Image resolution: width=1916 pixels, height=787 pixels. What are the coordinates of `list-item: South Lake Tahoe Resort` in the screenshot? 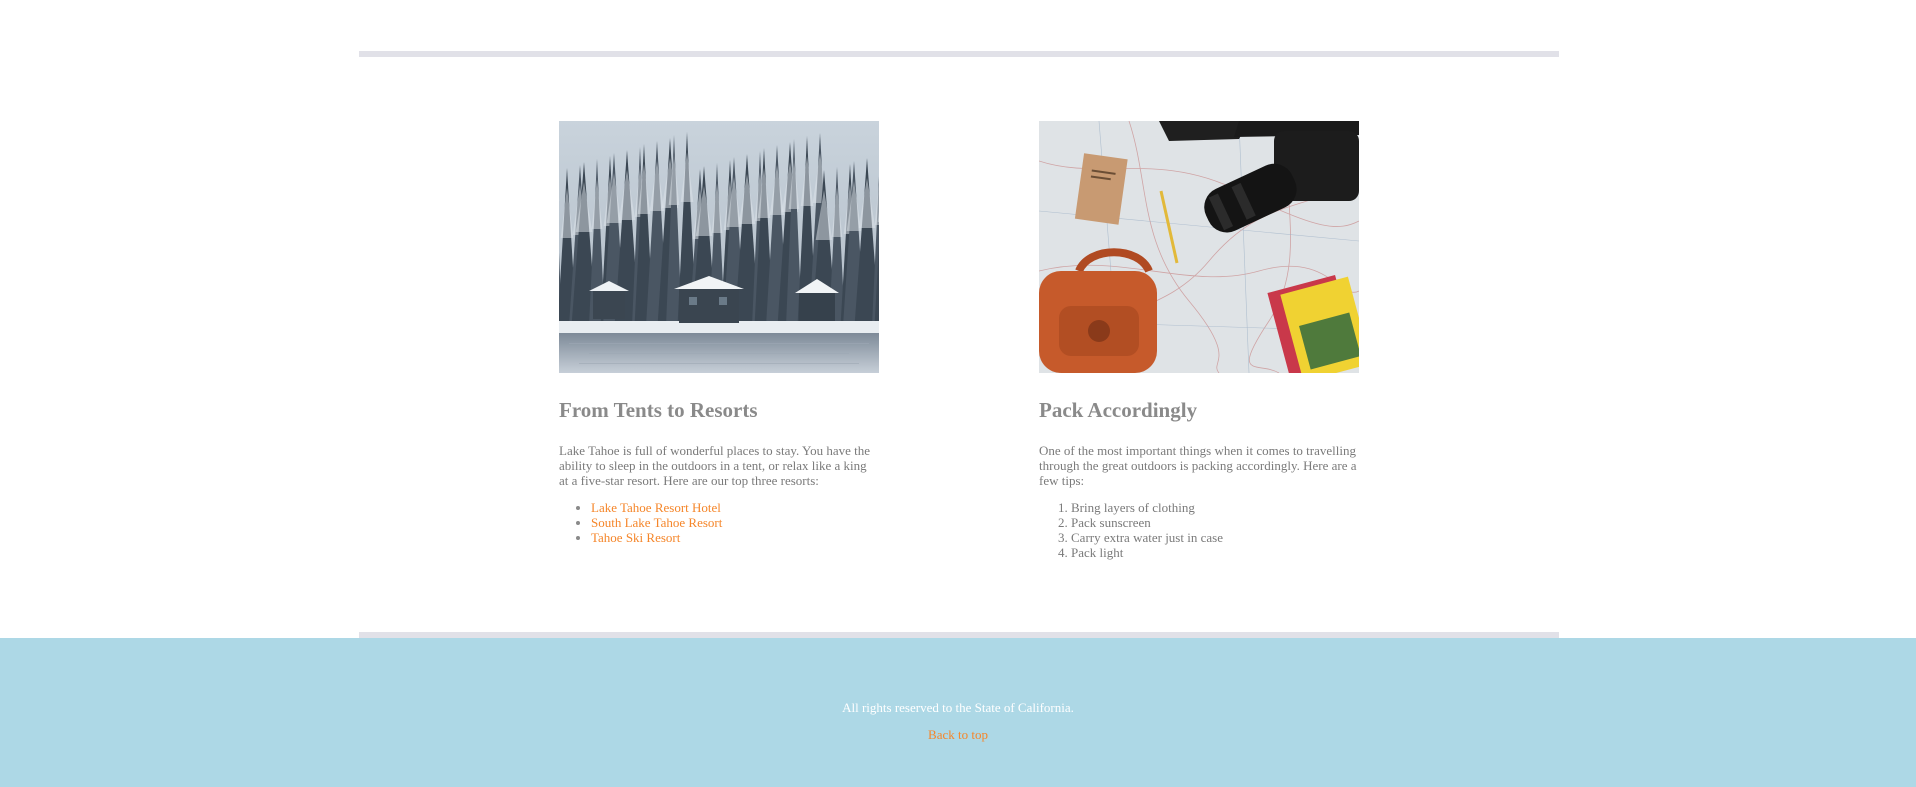 It's located at (735, 522).